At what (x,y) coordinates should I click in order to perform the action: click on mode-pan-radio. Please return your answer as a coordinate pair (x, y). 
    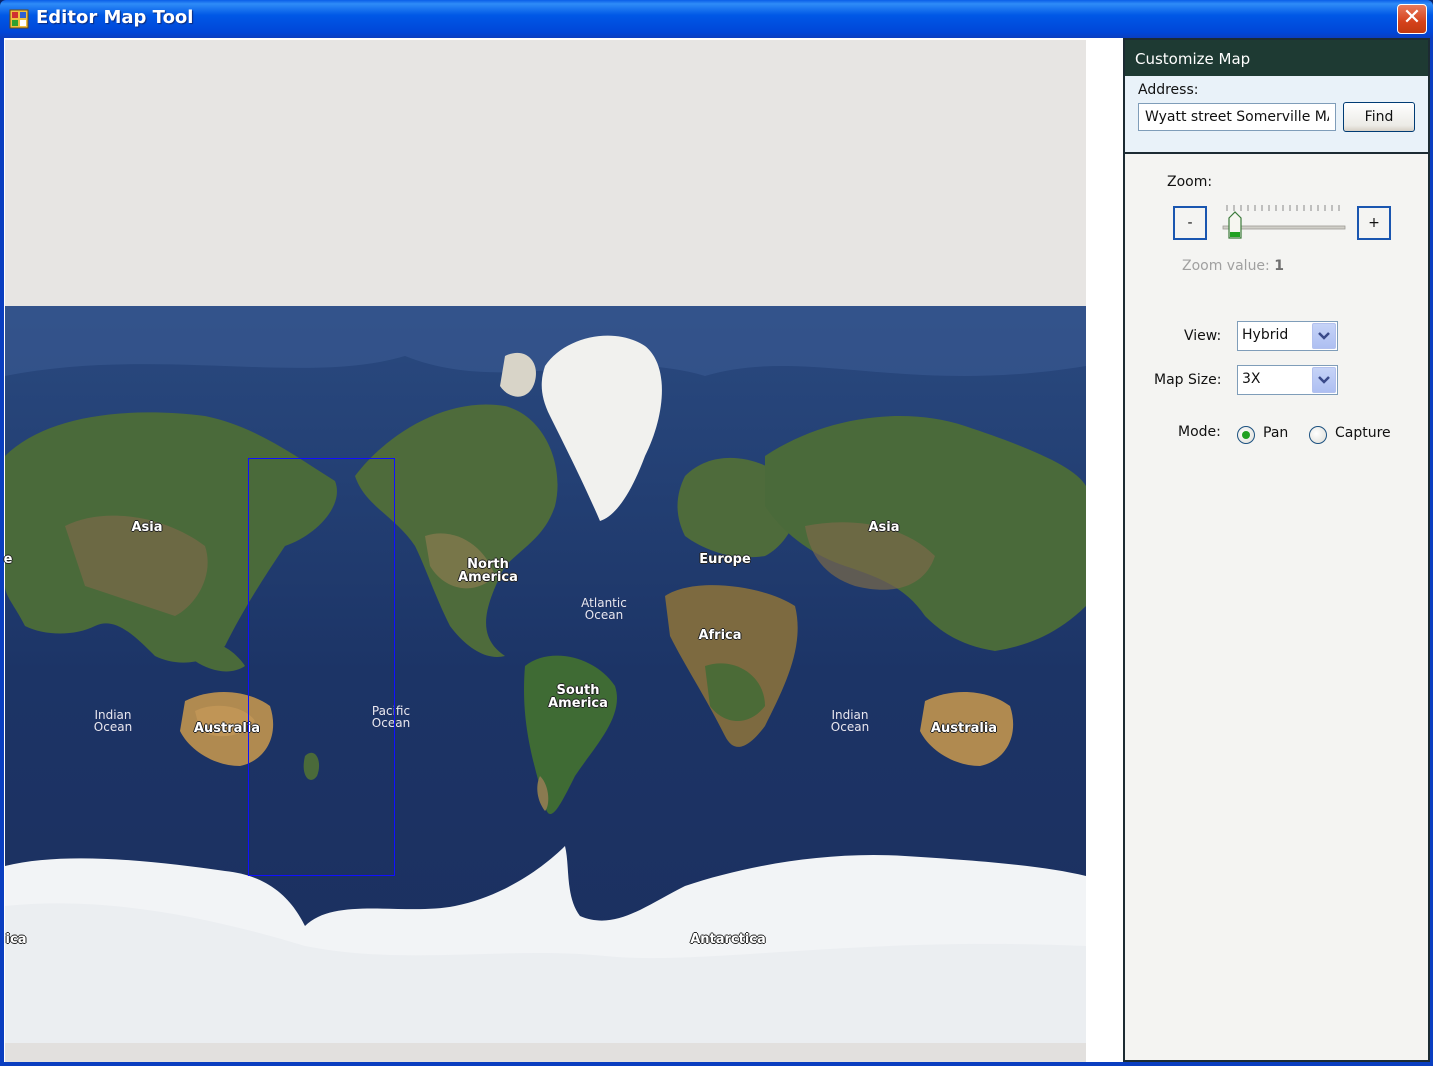
    Looking at the image, I should click on (1246, 435).